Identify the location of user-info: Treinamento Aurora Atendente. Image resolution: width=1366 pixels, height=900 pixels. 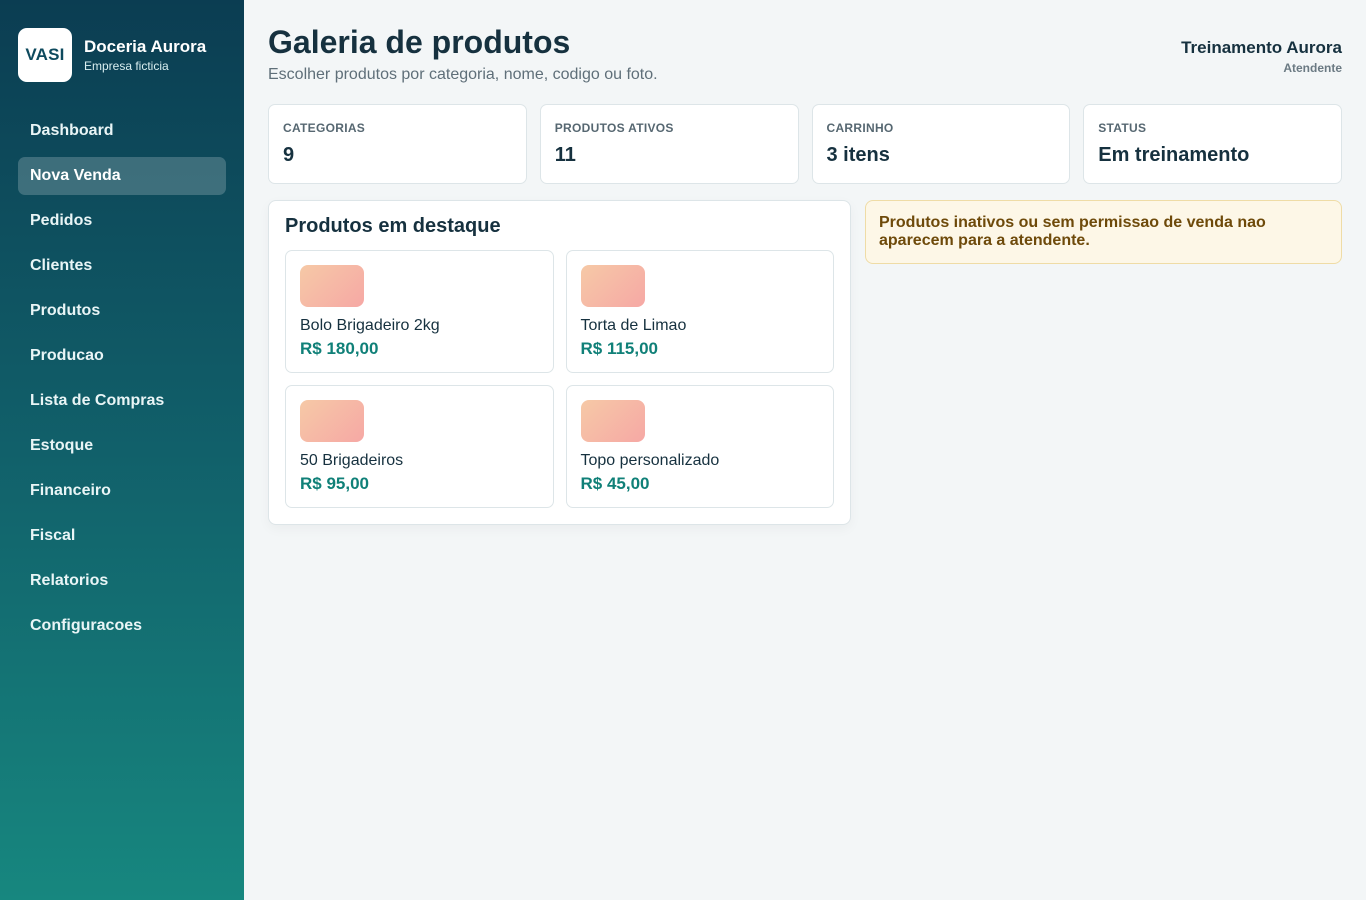
(1261, 56).